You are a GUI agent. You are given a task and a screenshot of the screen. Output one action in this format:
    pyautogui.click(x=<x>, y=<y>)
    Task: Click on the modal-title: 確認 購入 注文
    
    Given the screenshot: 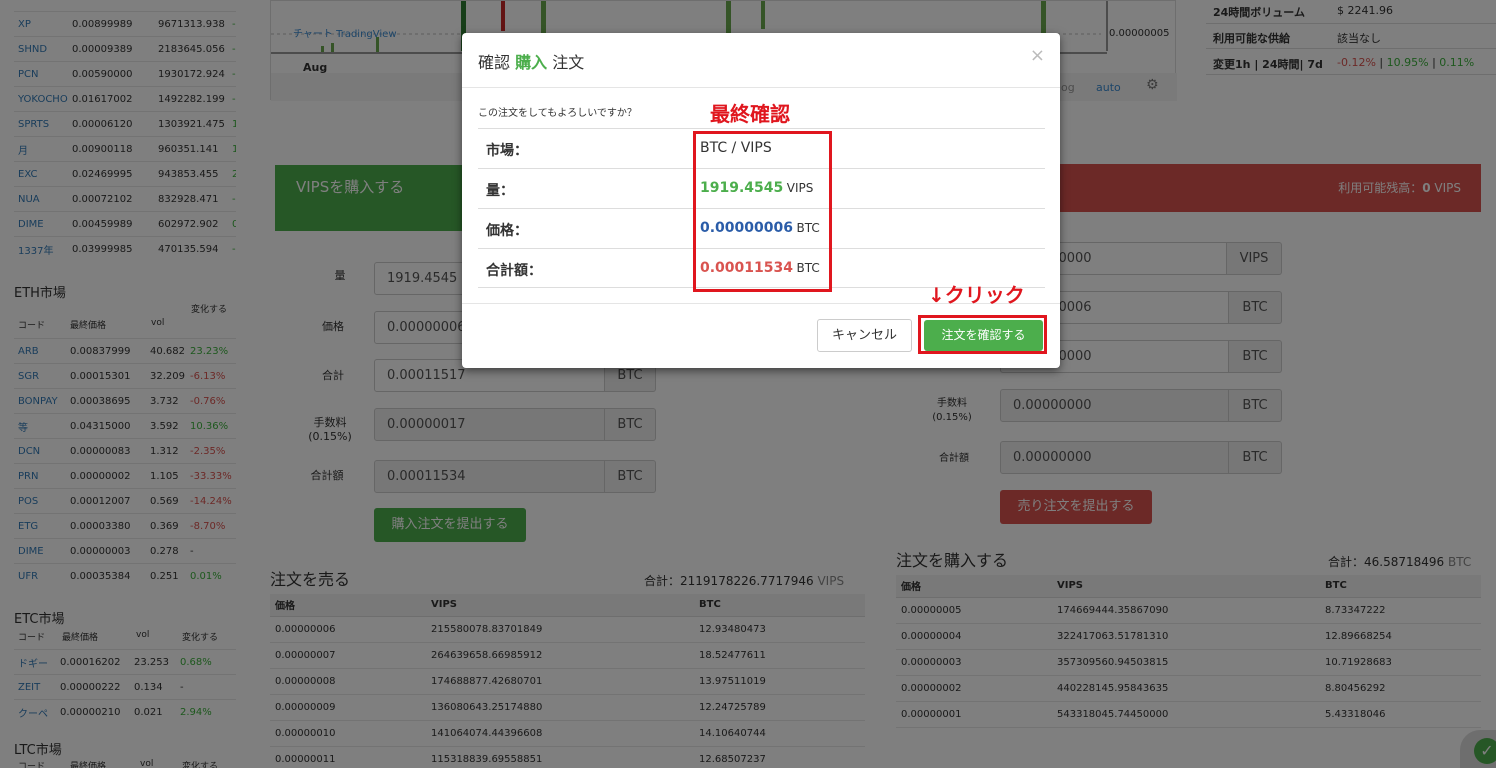 What is the action you would take?
    pyautogui.click(x=531, y=62)
    